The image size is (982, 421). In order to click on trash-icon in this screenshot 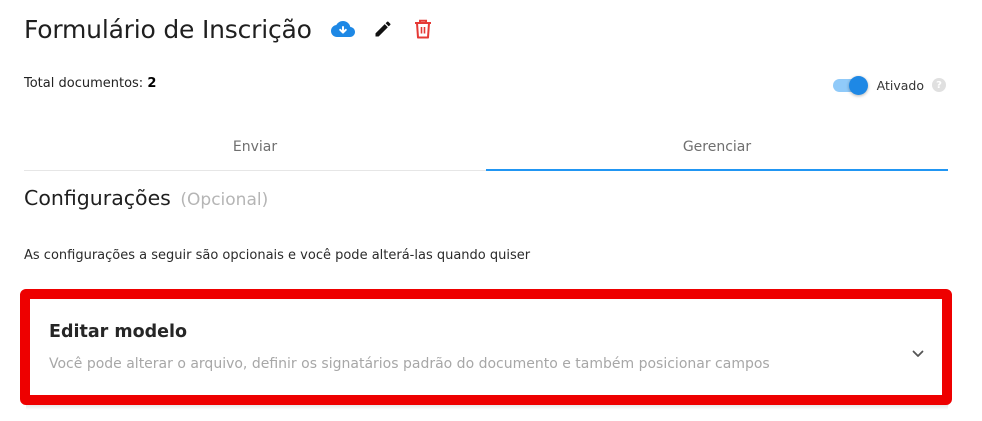, I will do `click(422, 29)`.